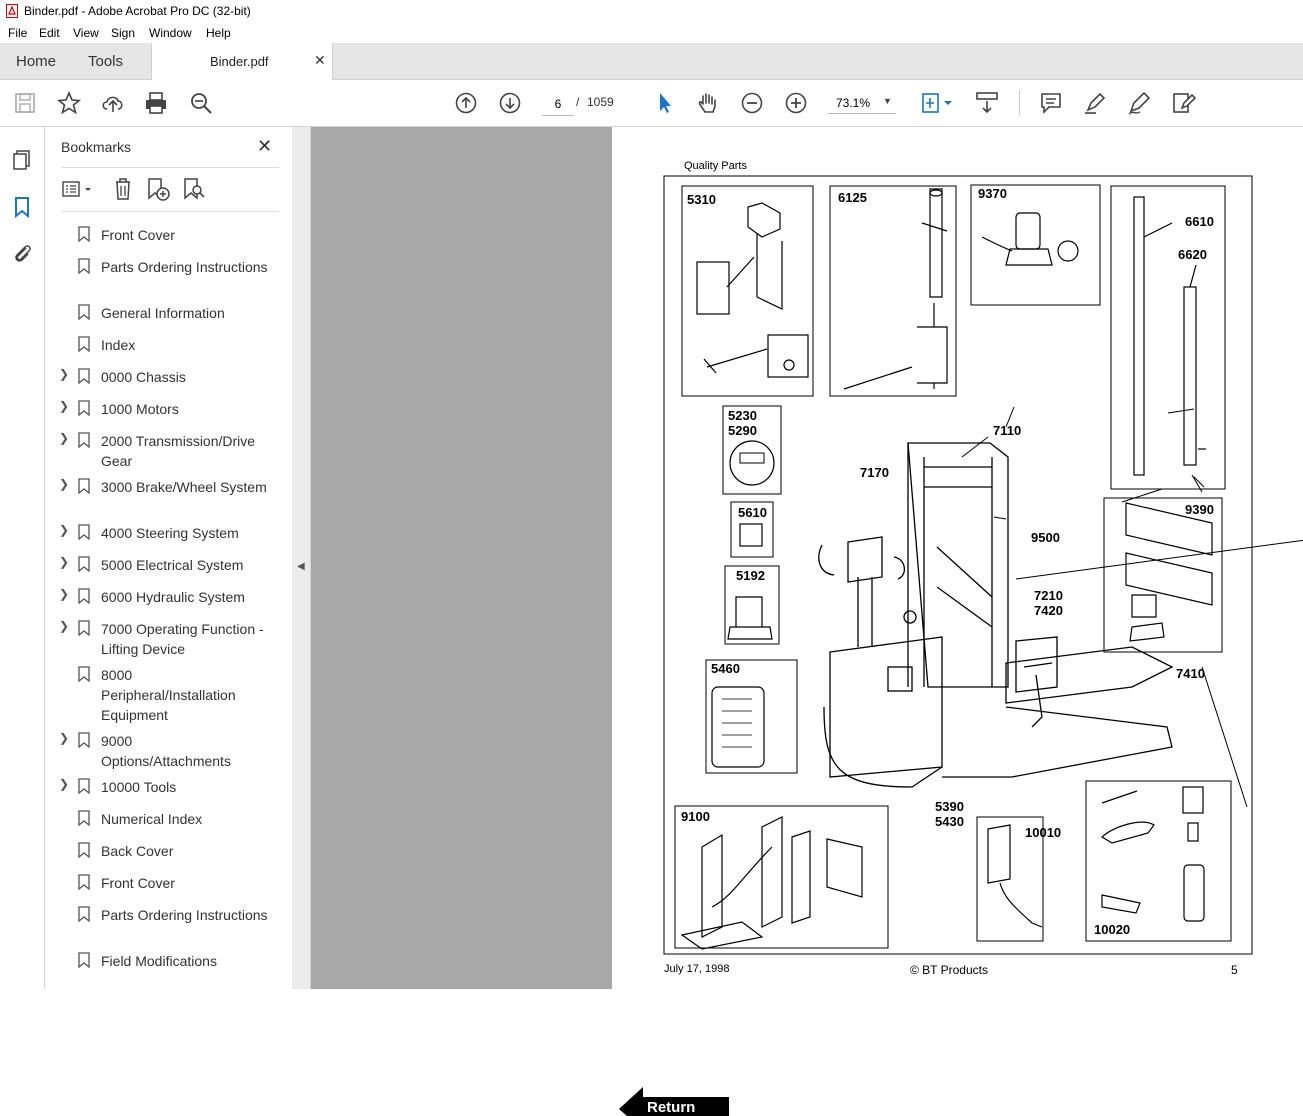 This screenshot has height=1116, width=1303. Describe the element at coordinates (1234, 970) in the screenshot. I see `page-footer-number: 5` at that location.